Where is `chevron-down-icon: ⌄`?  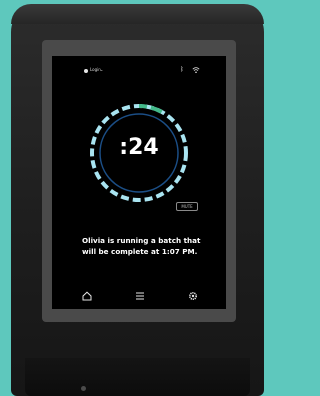
chevron-down-icon: ⌄ is located at coordinates (101, 69).